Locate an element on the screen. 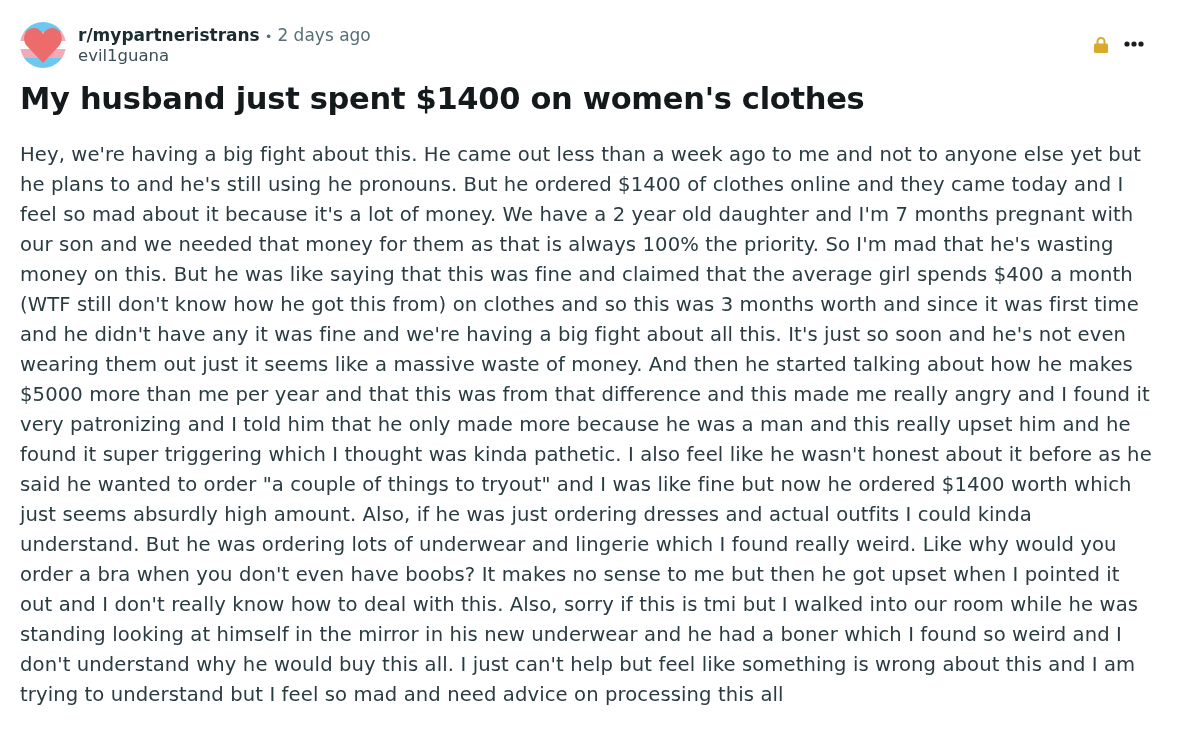  post-time: 2 days ago is located at coordinates (324, 35).